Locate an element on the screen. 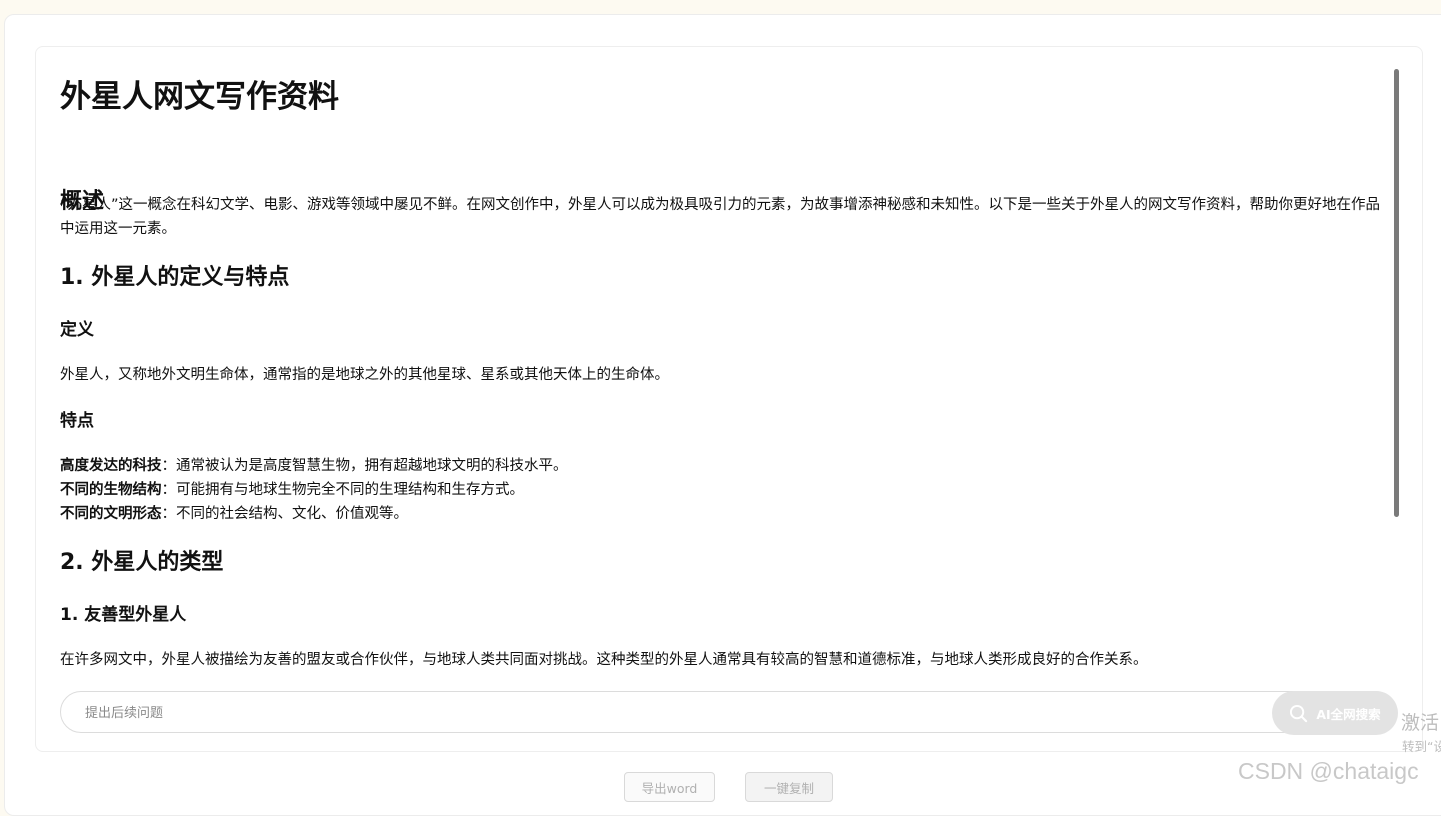 The height and width of the screenshot is (816, 1441). traits-heading: 特点 is located at coordinates (77, 421).